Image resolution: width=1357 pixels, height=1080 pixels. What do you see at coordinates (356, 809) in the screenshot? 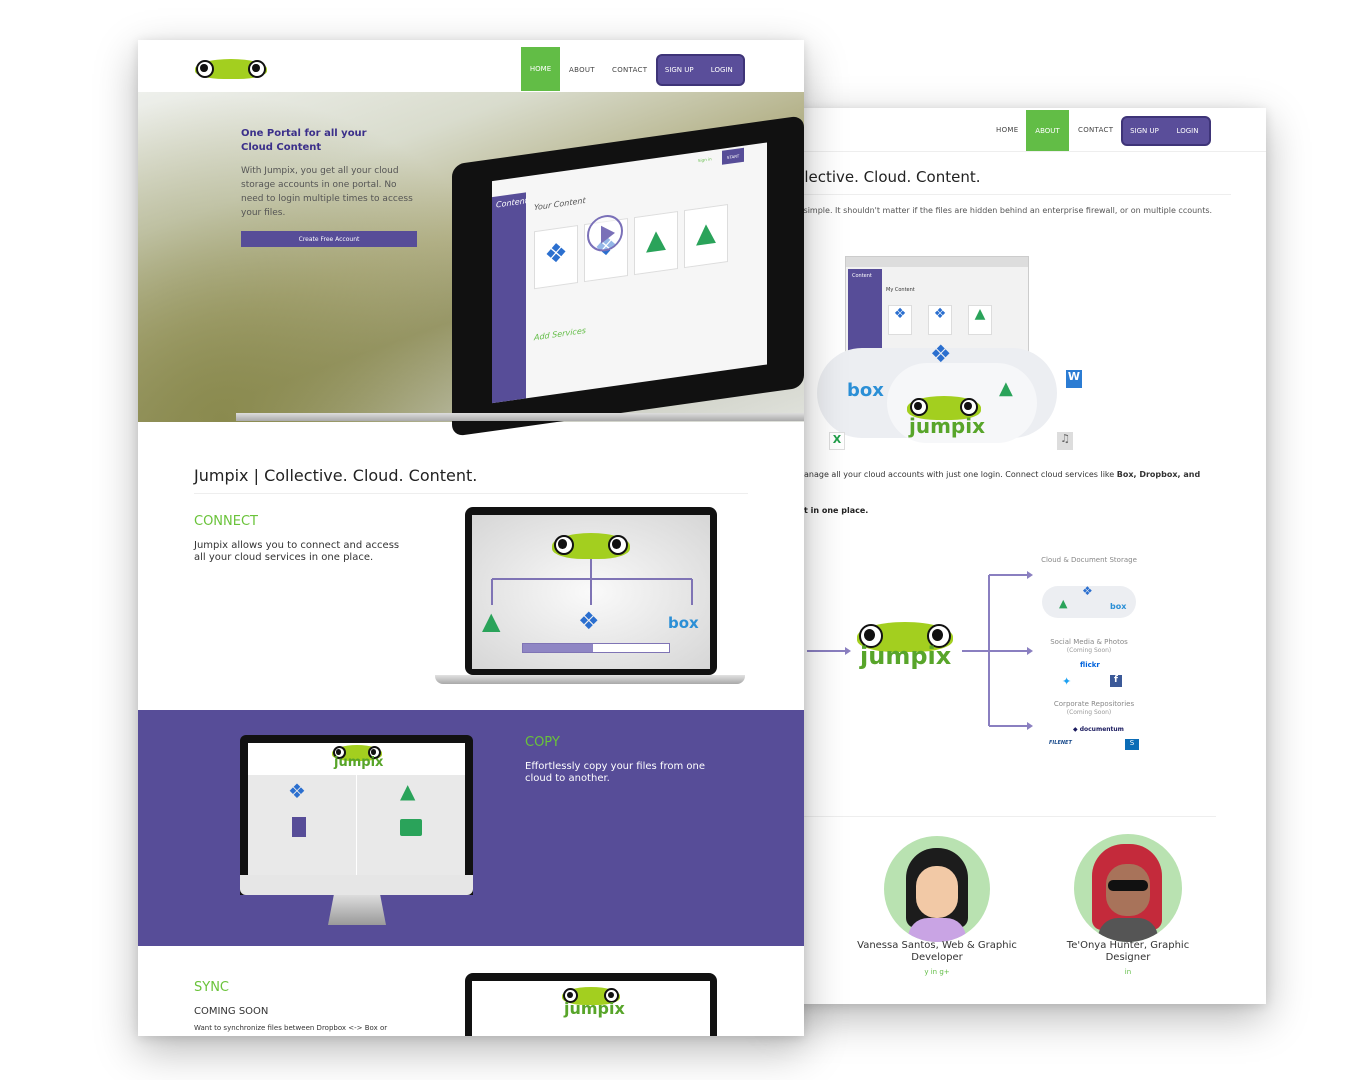
I see `copy-screen: jumpix ❖ ▲` at bounding box center [356, 809].